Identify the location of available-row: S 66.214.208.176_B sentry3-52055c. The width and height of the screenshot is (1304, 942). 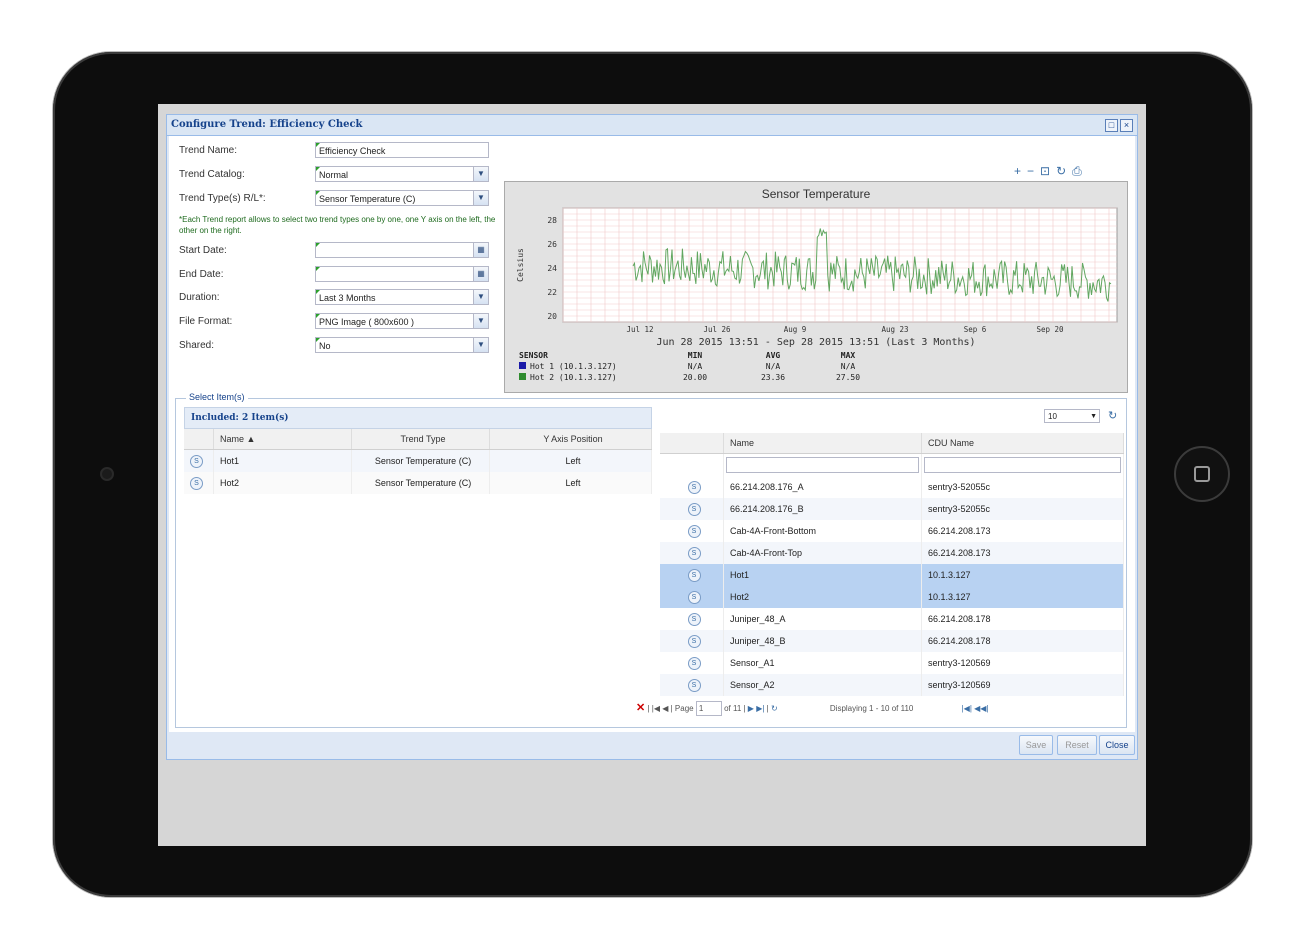
(892, 509).